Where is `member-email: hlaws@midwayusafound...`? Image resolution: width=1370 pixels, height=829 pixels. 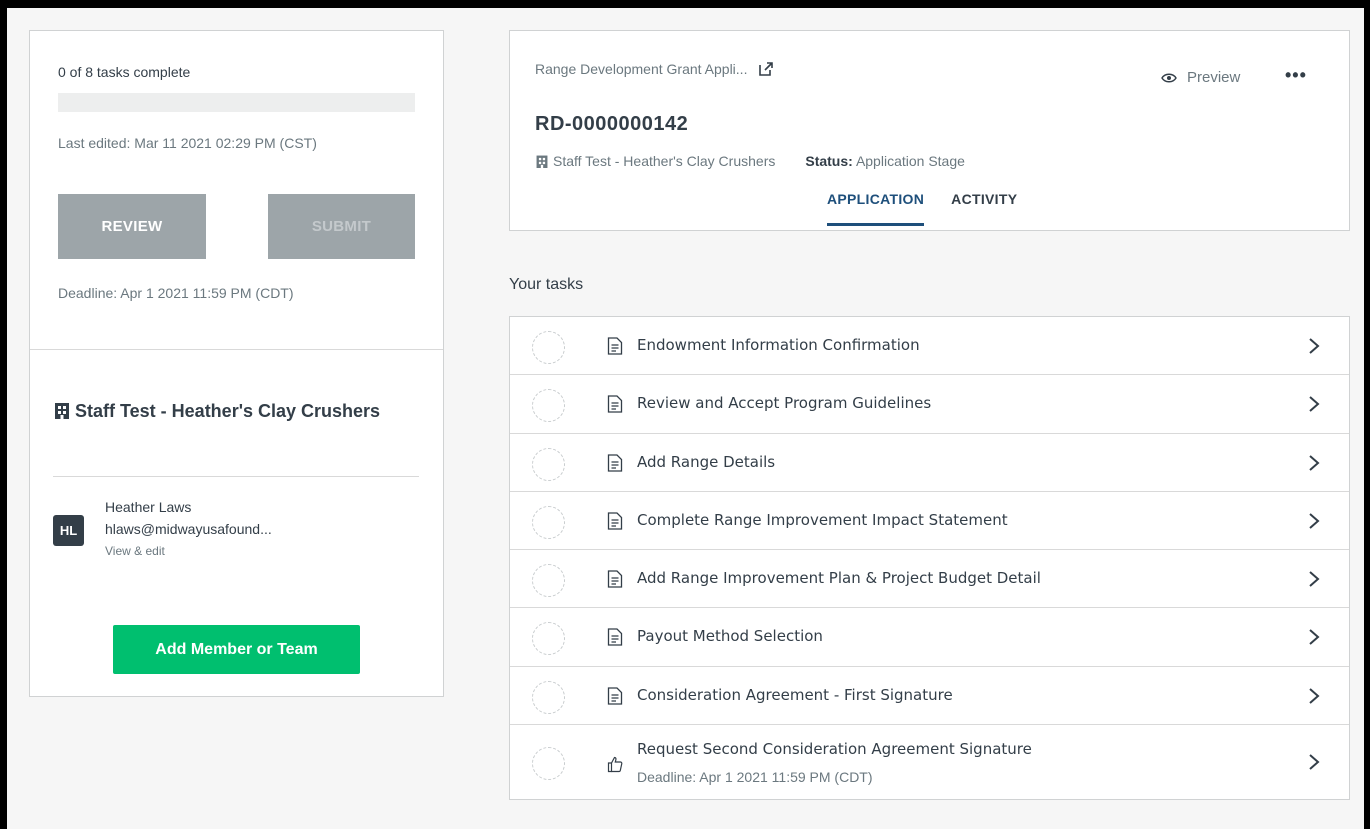
member-email: hlaws@midwayusafound... is located at coordinates (188, 529).